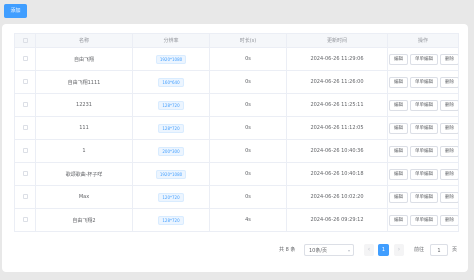 Image resolution: width=474 pixels, height=280 pixels. Describe the element at coordinates (84, 151) in the screenshot. I see `cell-name: 1` at that location.